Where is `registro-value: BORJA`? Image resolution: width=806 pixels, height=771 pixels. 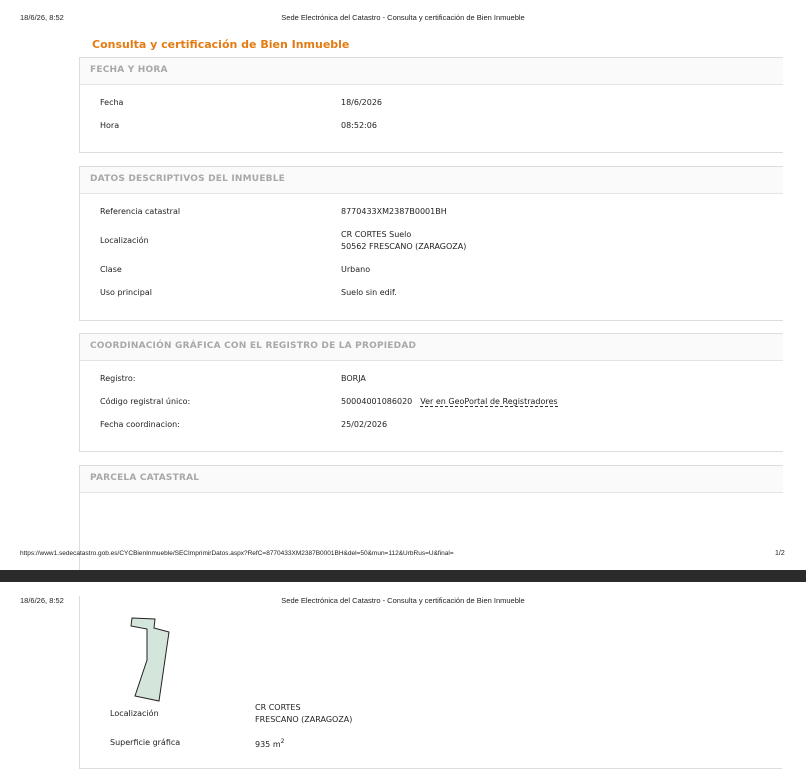
registro-value: BORJA is located at coordinates (353, 378).